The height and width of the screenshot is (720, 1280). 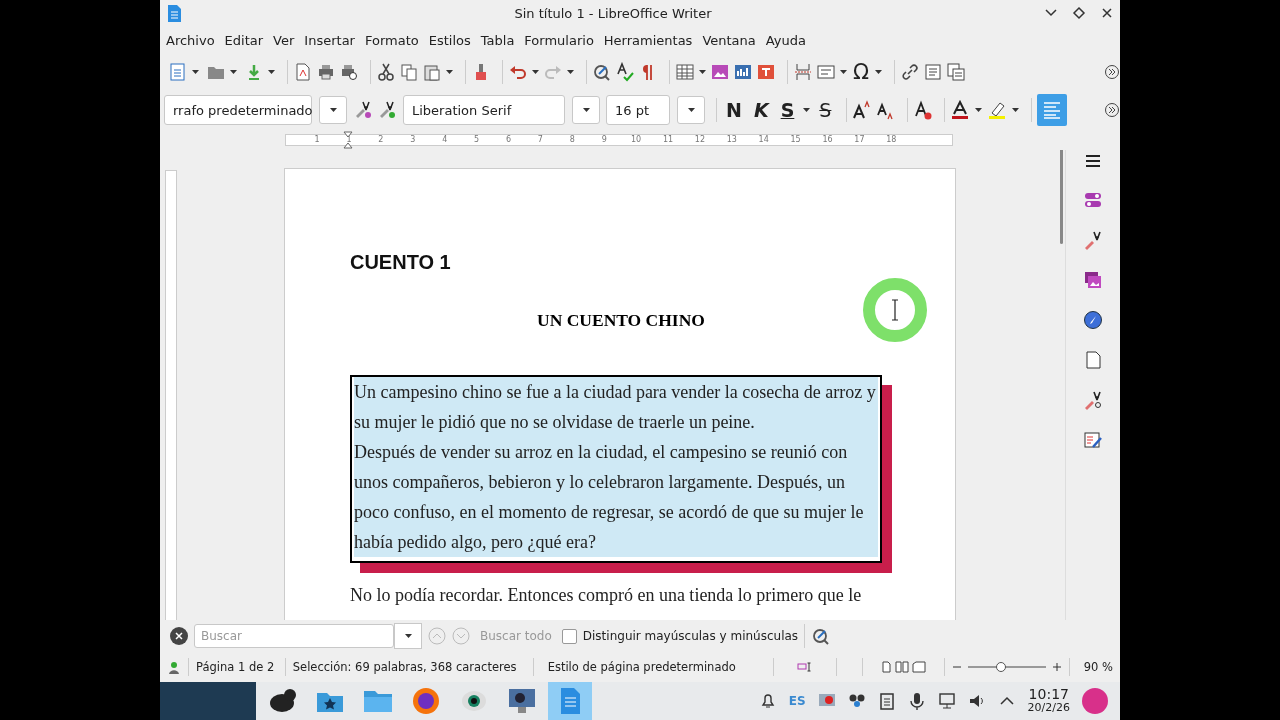 I want to click on scissors-icon, so click(x=386, y=72).